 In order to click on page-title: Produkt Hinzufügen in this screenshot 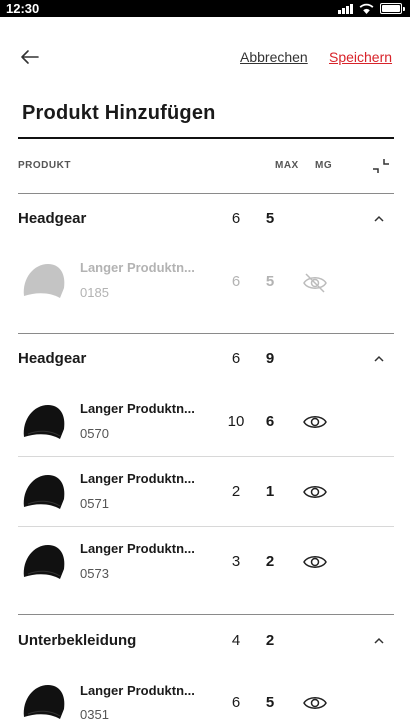, I will do `click(119, 113)`.